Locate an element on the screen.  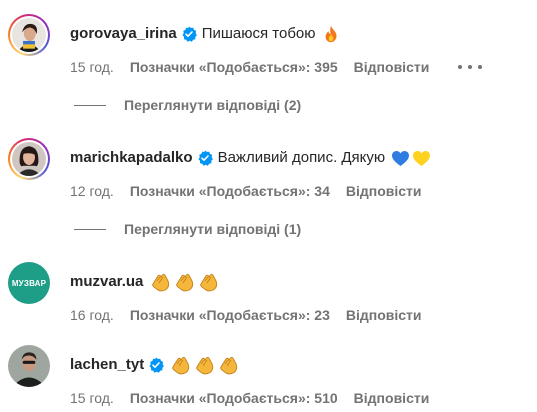
comment-text-line: muzvar.ua is located at coordinates (144, 282).